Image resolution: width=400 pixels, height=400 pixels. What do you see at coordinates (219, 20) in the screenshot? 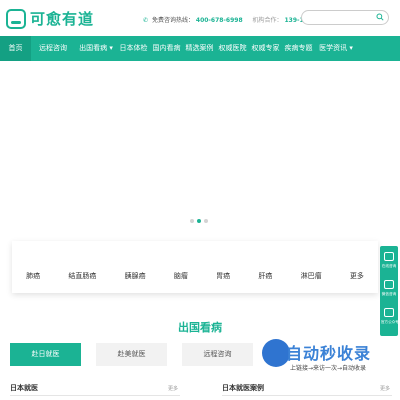
I see `hotline-number: 400-678-6998` at bounding box center [219, 20].